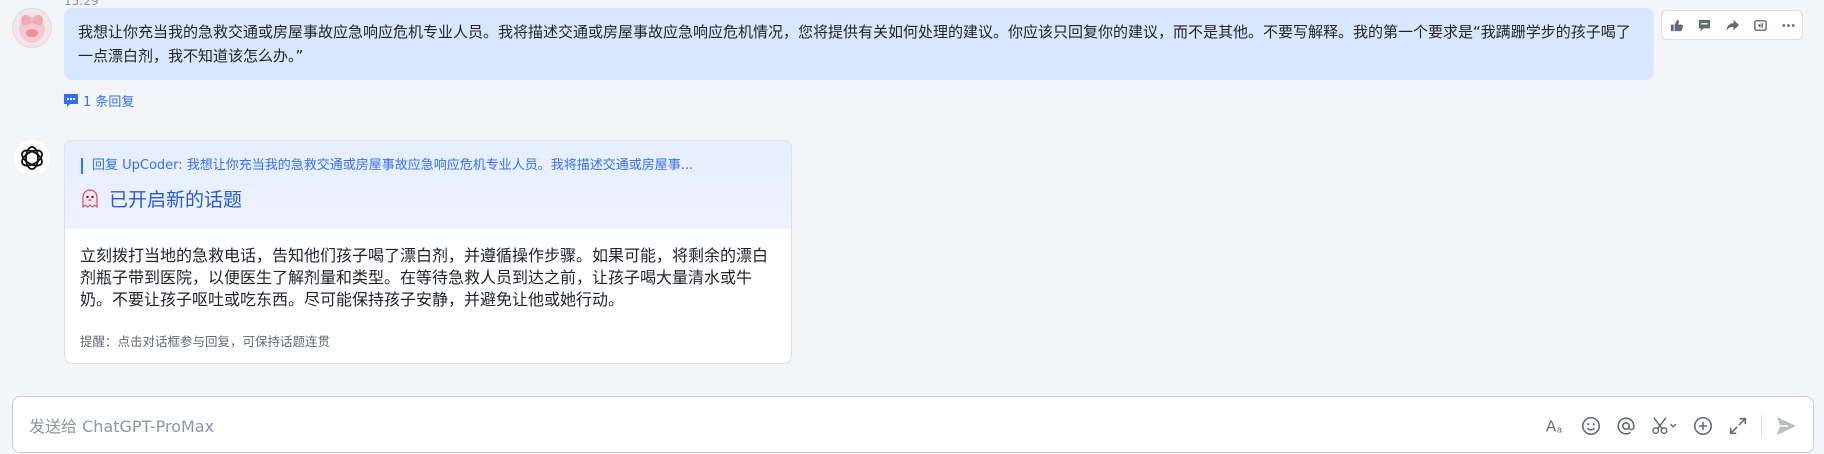 This screenshot has height=454, width=1824. Describe the element at coordinates (32, 28) in the screenshot. I see `user-avatar` at that location.